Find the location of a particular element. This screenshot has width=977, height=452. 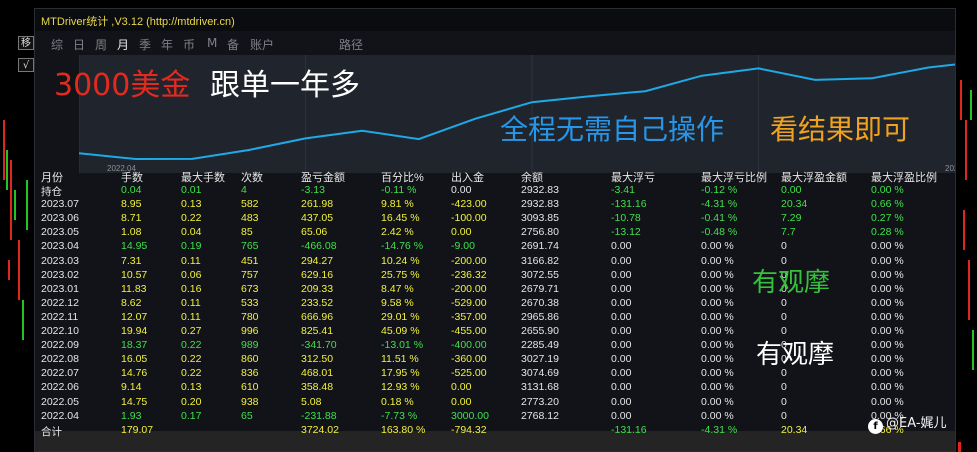

cell-max-lots: 0.01 is located at coordinates (191, 190).